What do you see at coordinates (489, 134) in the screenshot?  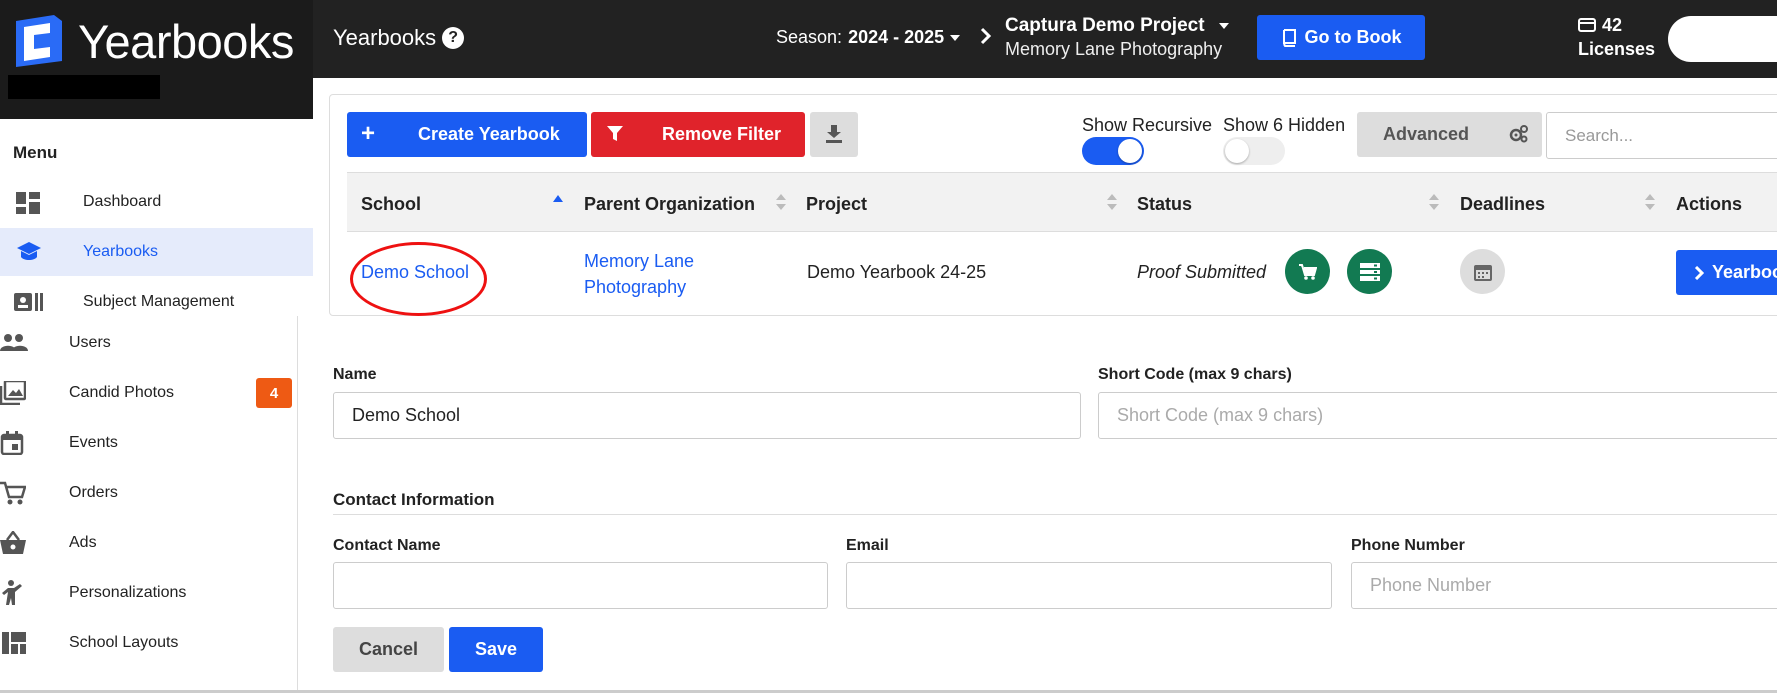 I see `create-yearbook-label: Create Yearbook` at bounding box center [489, 134].